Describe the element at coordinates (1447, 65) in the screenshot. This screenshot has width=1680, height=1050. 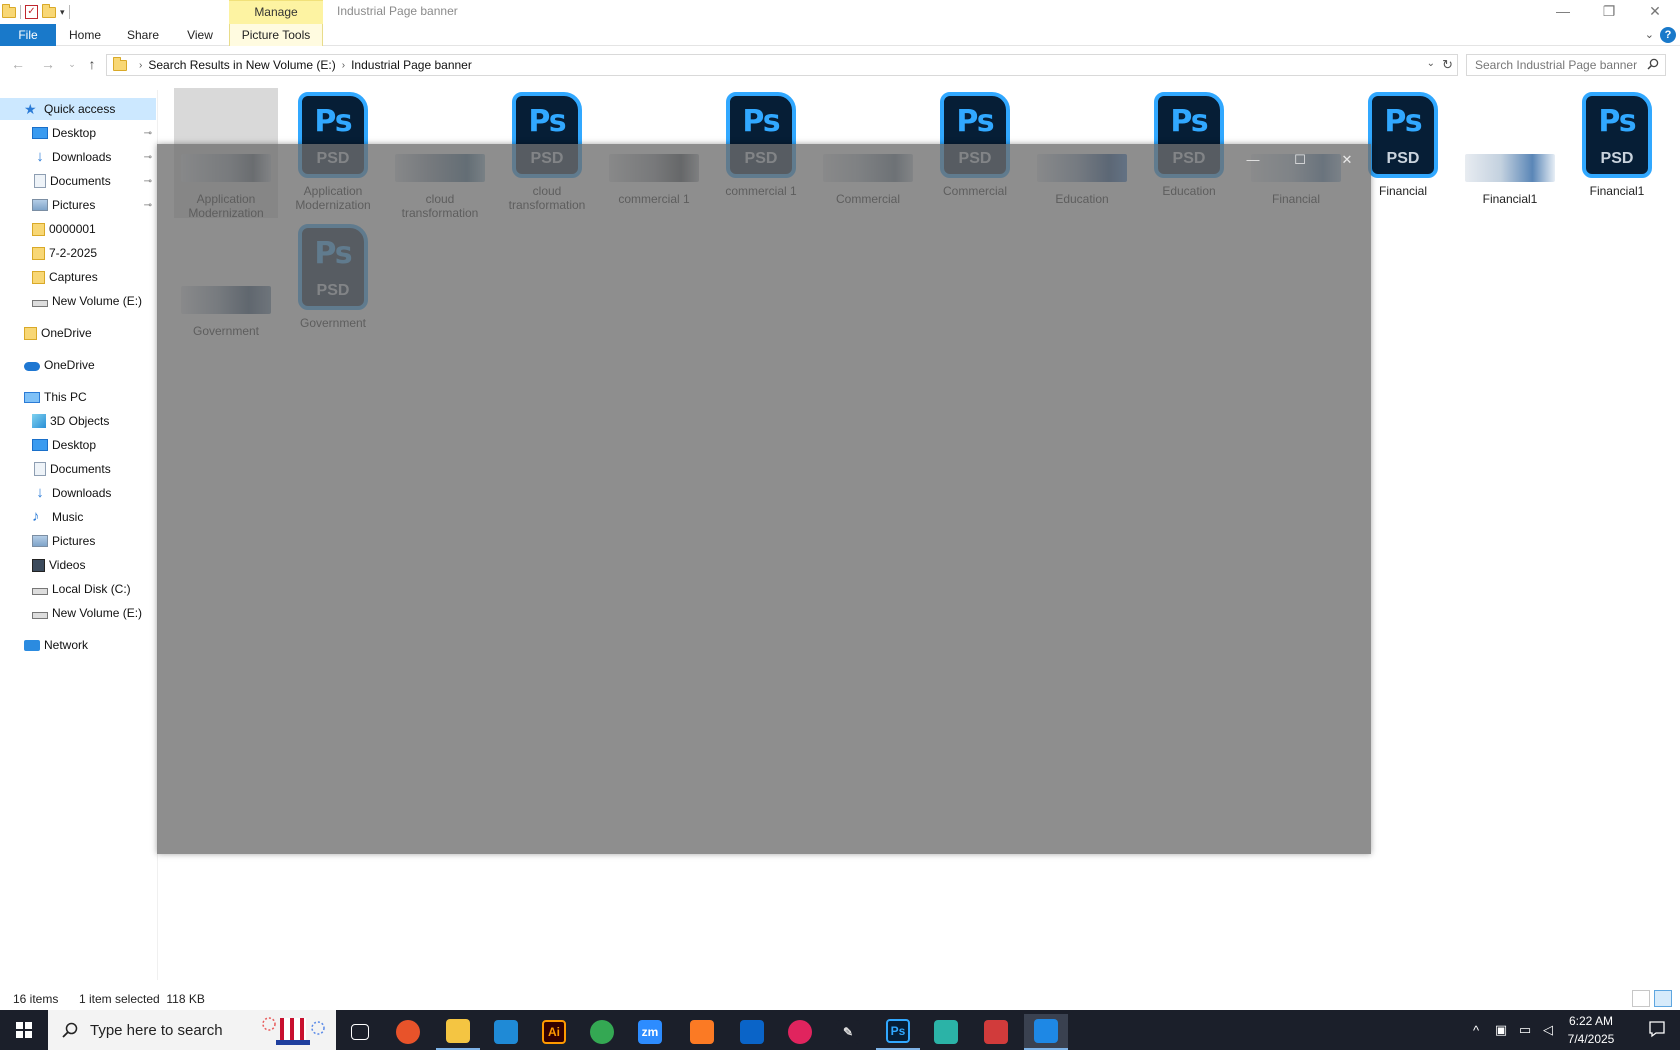
I see `refresh-icon: ↻` at that location.